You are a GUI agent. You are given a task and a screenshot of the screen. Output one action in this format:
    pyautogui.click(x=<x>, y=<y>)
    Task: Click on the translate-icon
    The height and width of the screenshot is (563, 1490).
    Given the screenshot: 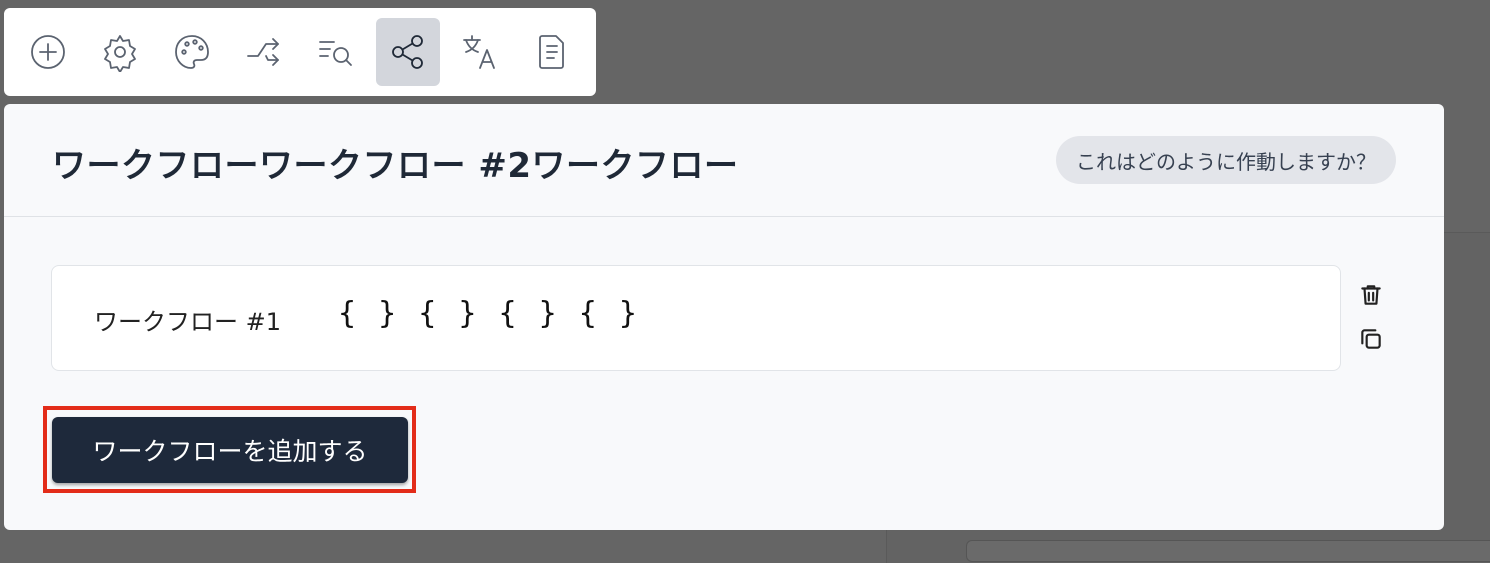 What is the action you would take?
    pyautogui.click(x=479, y=52)
    